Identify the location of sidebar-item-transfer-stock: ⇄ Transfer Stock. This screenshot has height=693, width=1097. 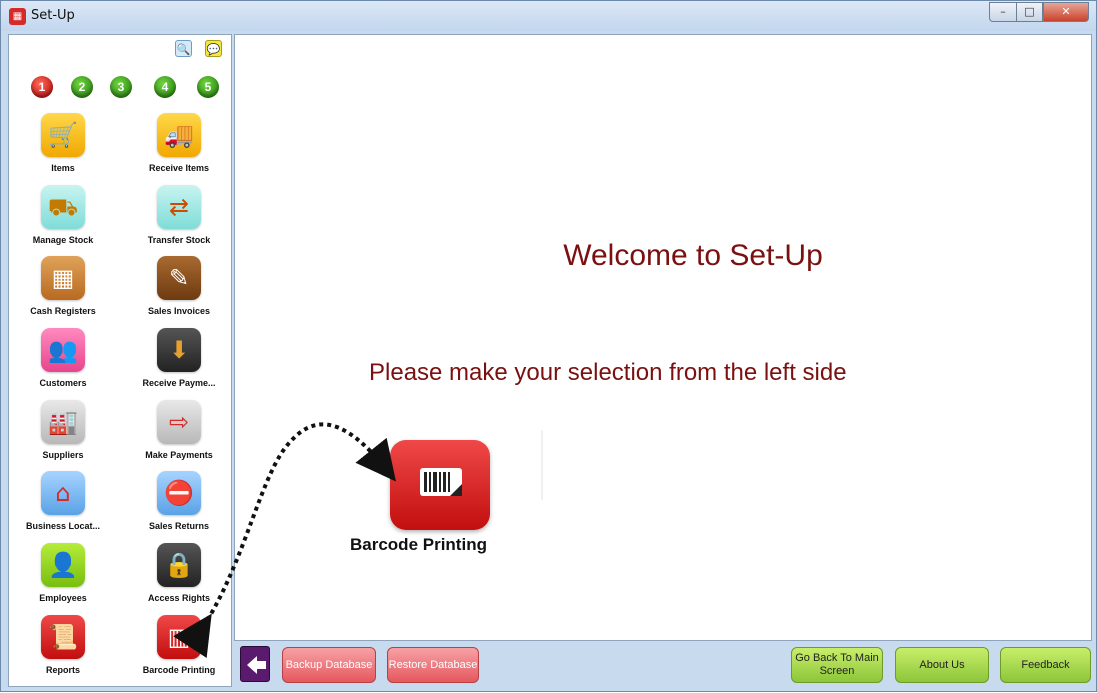
(179, 215).